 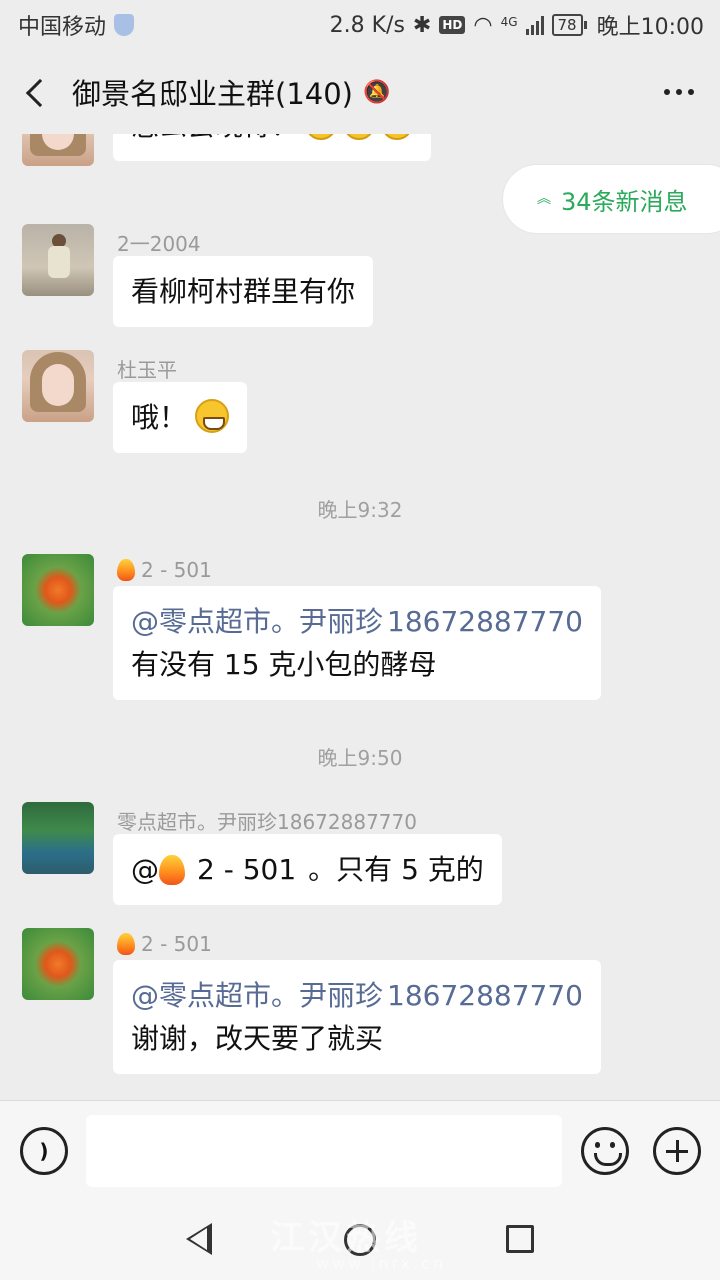 I want to click on message-text: 看柳柯村群里有你, so click(x=243, y=291).